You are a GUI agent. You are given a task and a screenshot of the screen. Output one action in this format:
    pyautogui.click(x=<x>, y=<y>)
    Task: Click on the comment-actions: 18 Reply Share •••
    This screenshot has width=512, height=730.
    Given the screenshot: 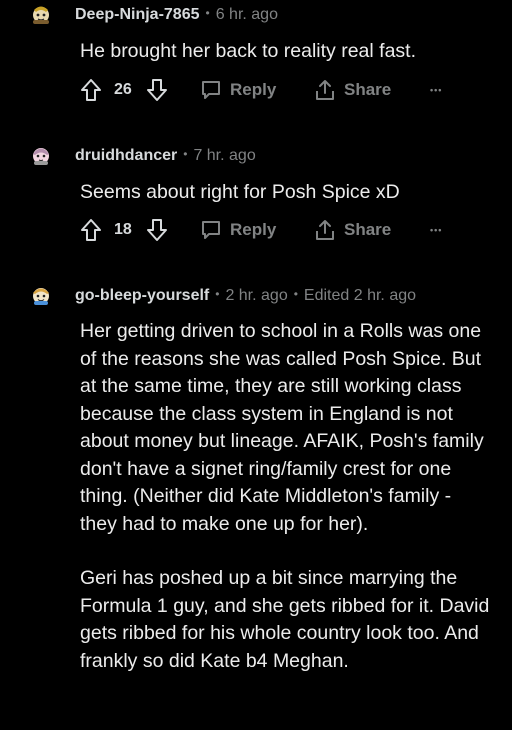 What is the action you would take?
    pyautogui.click(x=270, y=230)
    